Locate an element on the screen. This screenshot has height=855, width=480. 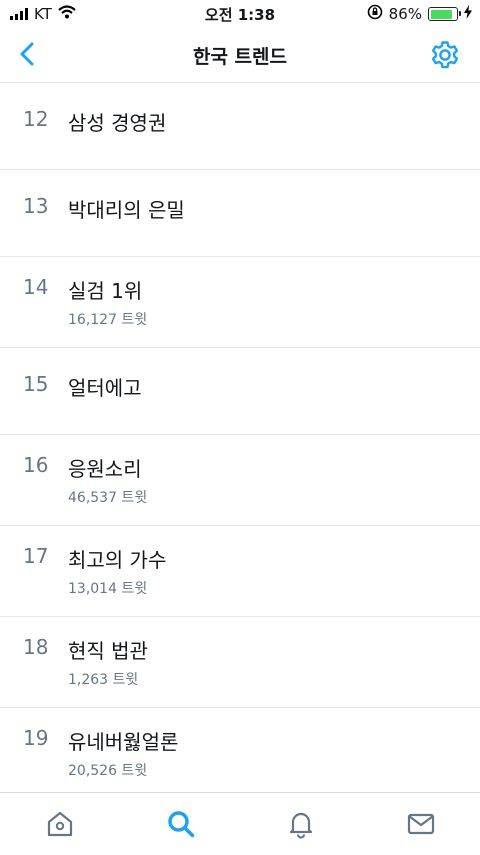
search-icon is located at coordinates (181, 824).